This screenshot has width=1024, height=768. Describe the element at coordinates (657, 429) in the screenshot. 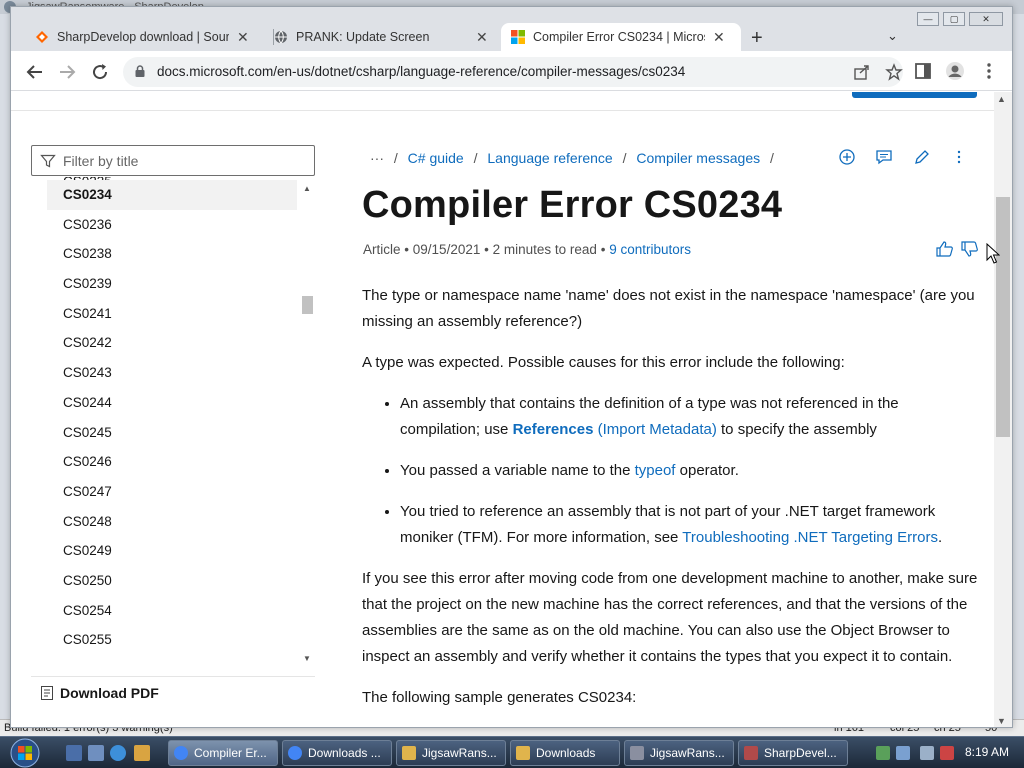

I see `import-metadata-link: (Import Metadata)` at that location.